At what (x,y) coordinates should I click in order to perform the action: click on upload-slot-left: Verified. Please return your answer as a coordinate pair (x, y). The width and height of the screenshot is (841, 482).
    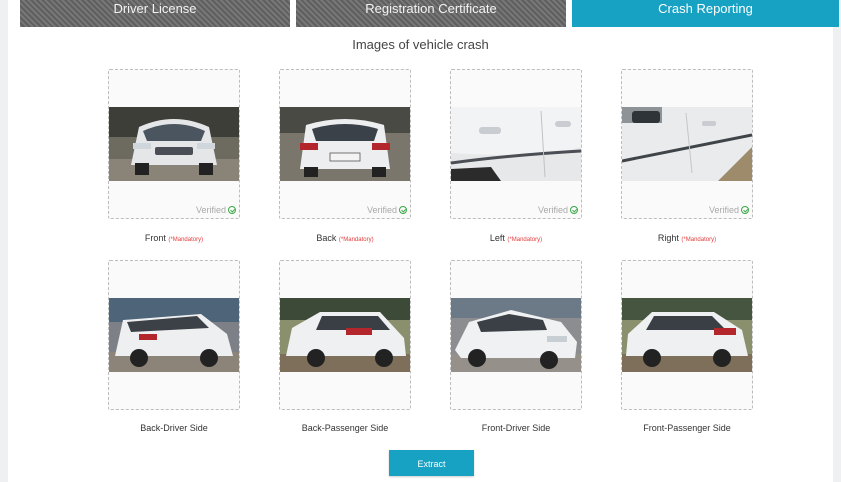
    Looking at the image, I should click on (516, 144).